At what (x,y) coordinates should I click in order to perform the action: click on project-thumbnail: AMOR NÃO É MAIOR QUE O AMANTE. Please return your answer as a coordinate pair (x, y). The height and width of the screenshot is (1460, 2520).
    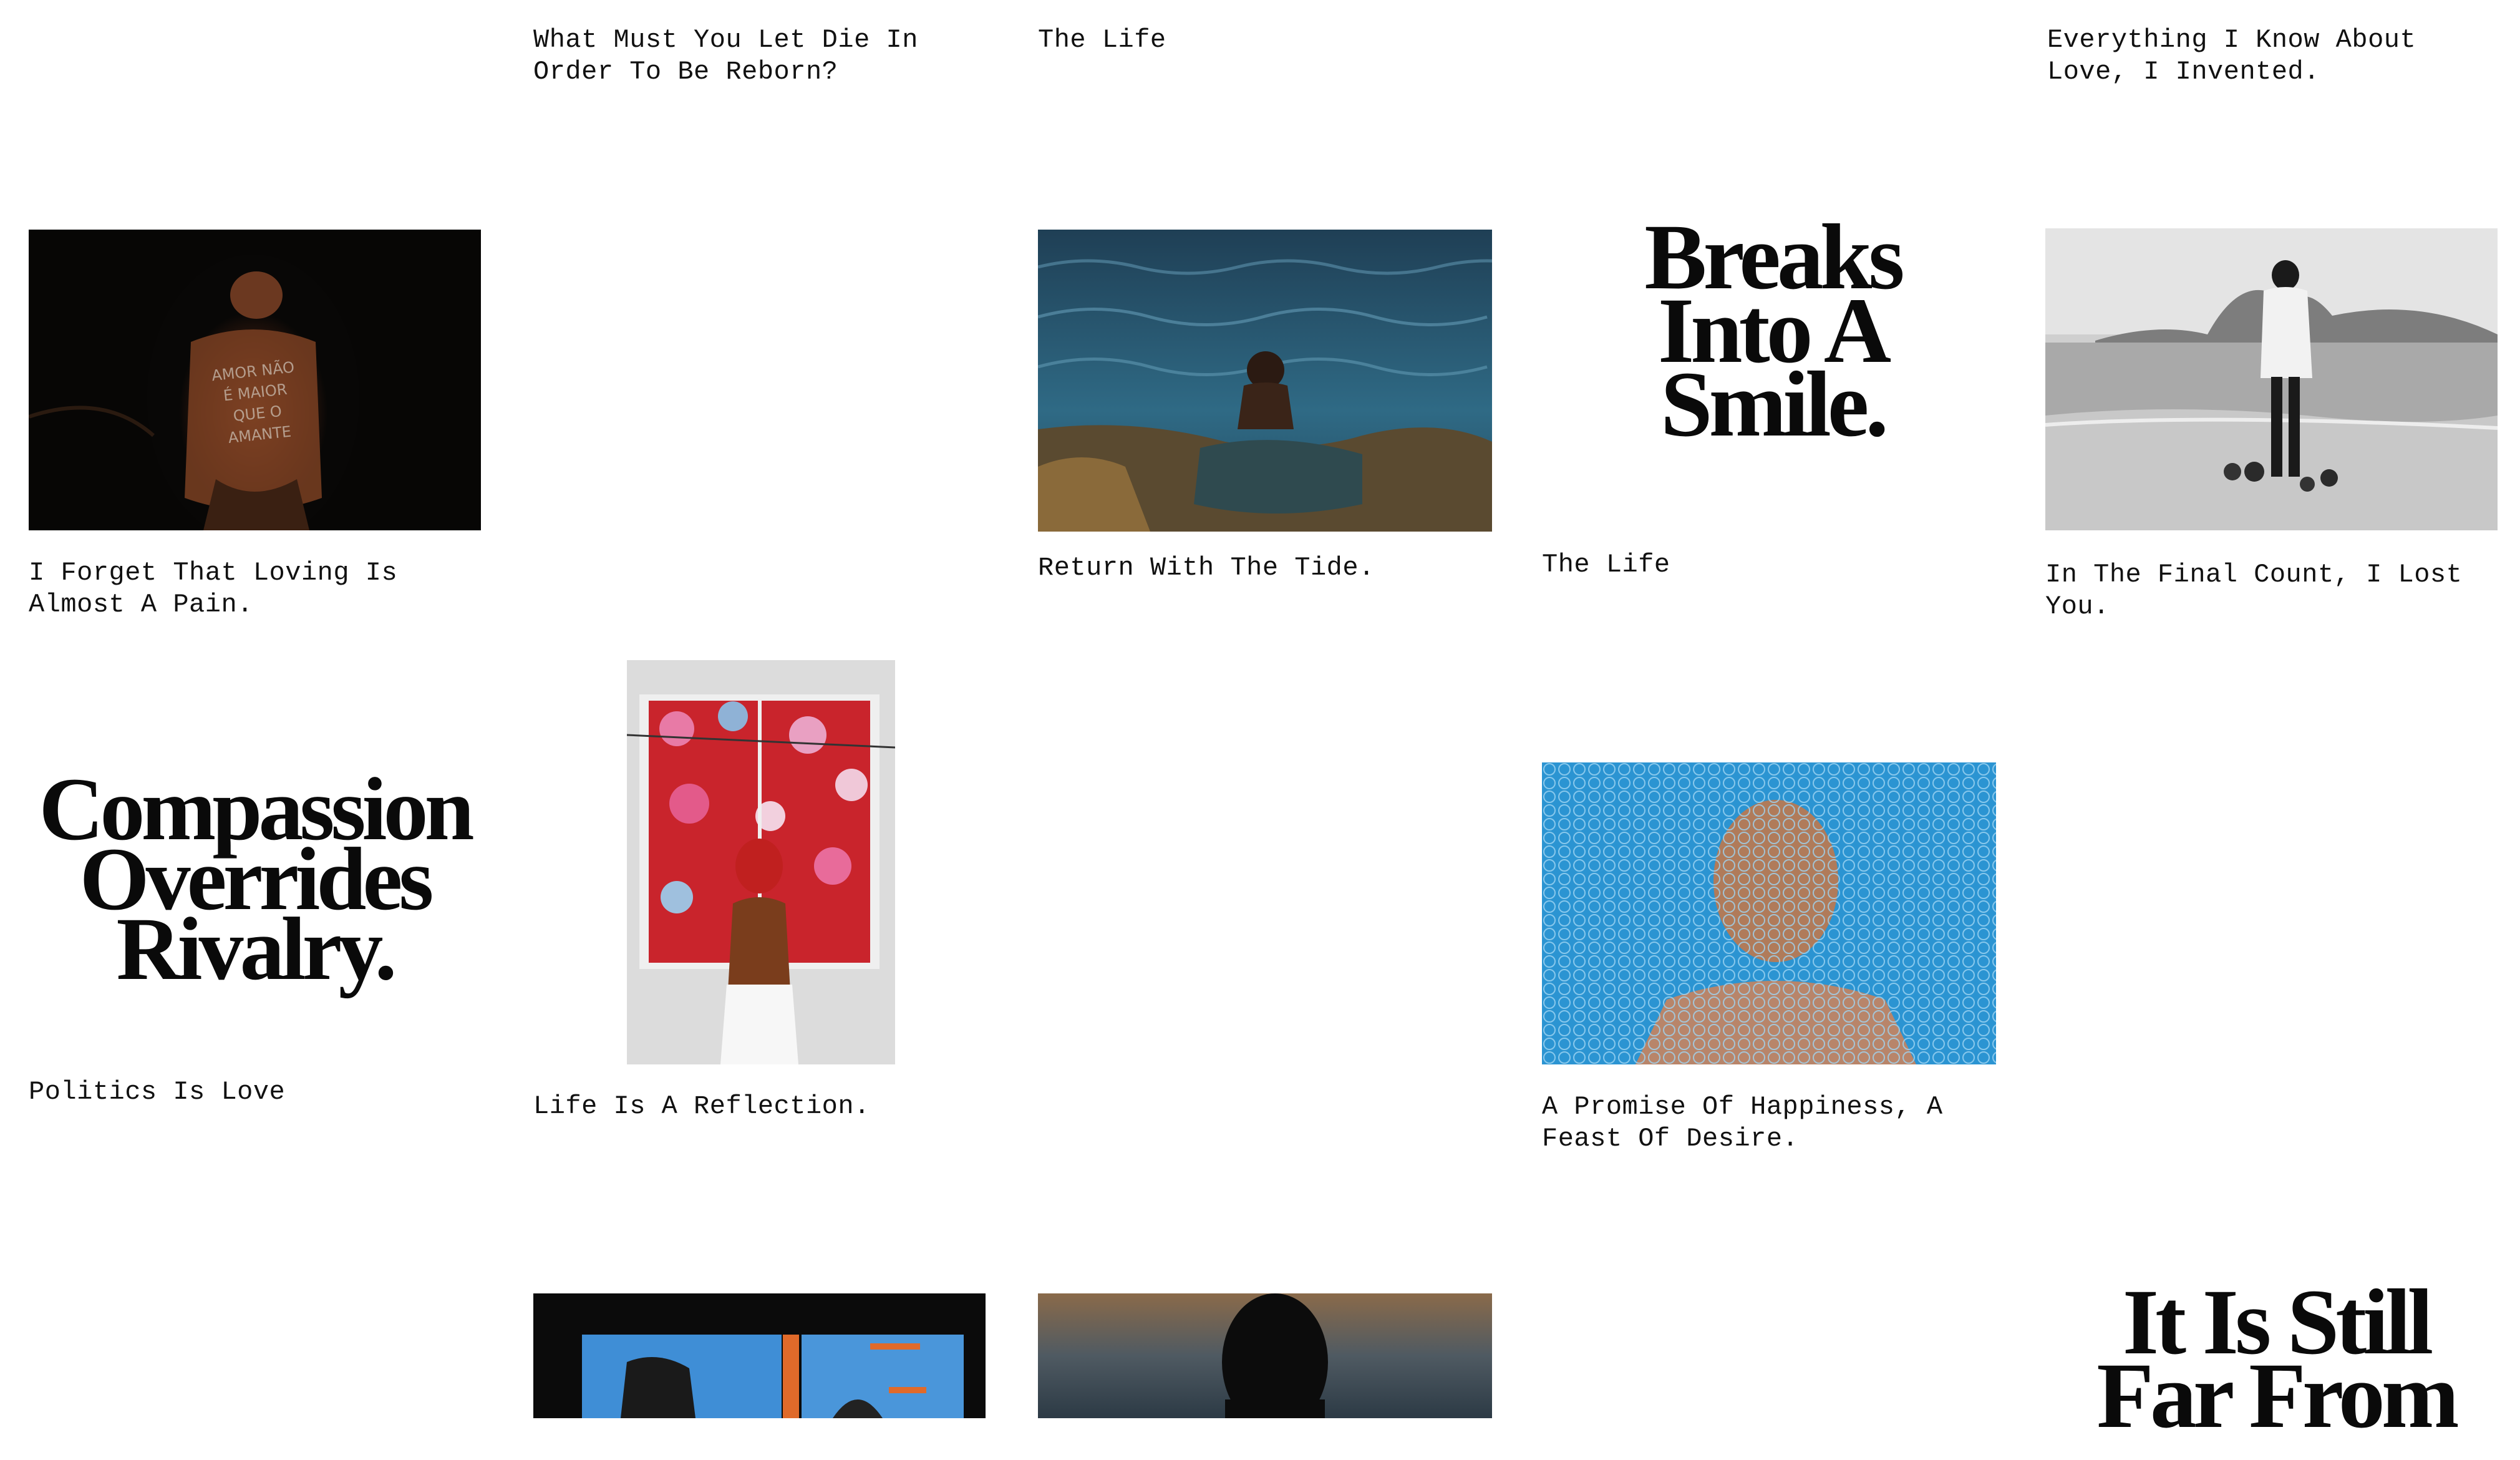
    Looking at the image, I should click on (255, 380).